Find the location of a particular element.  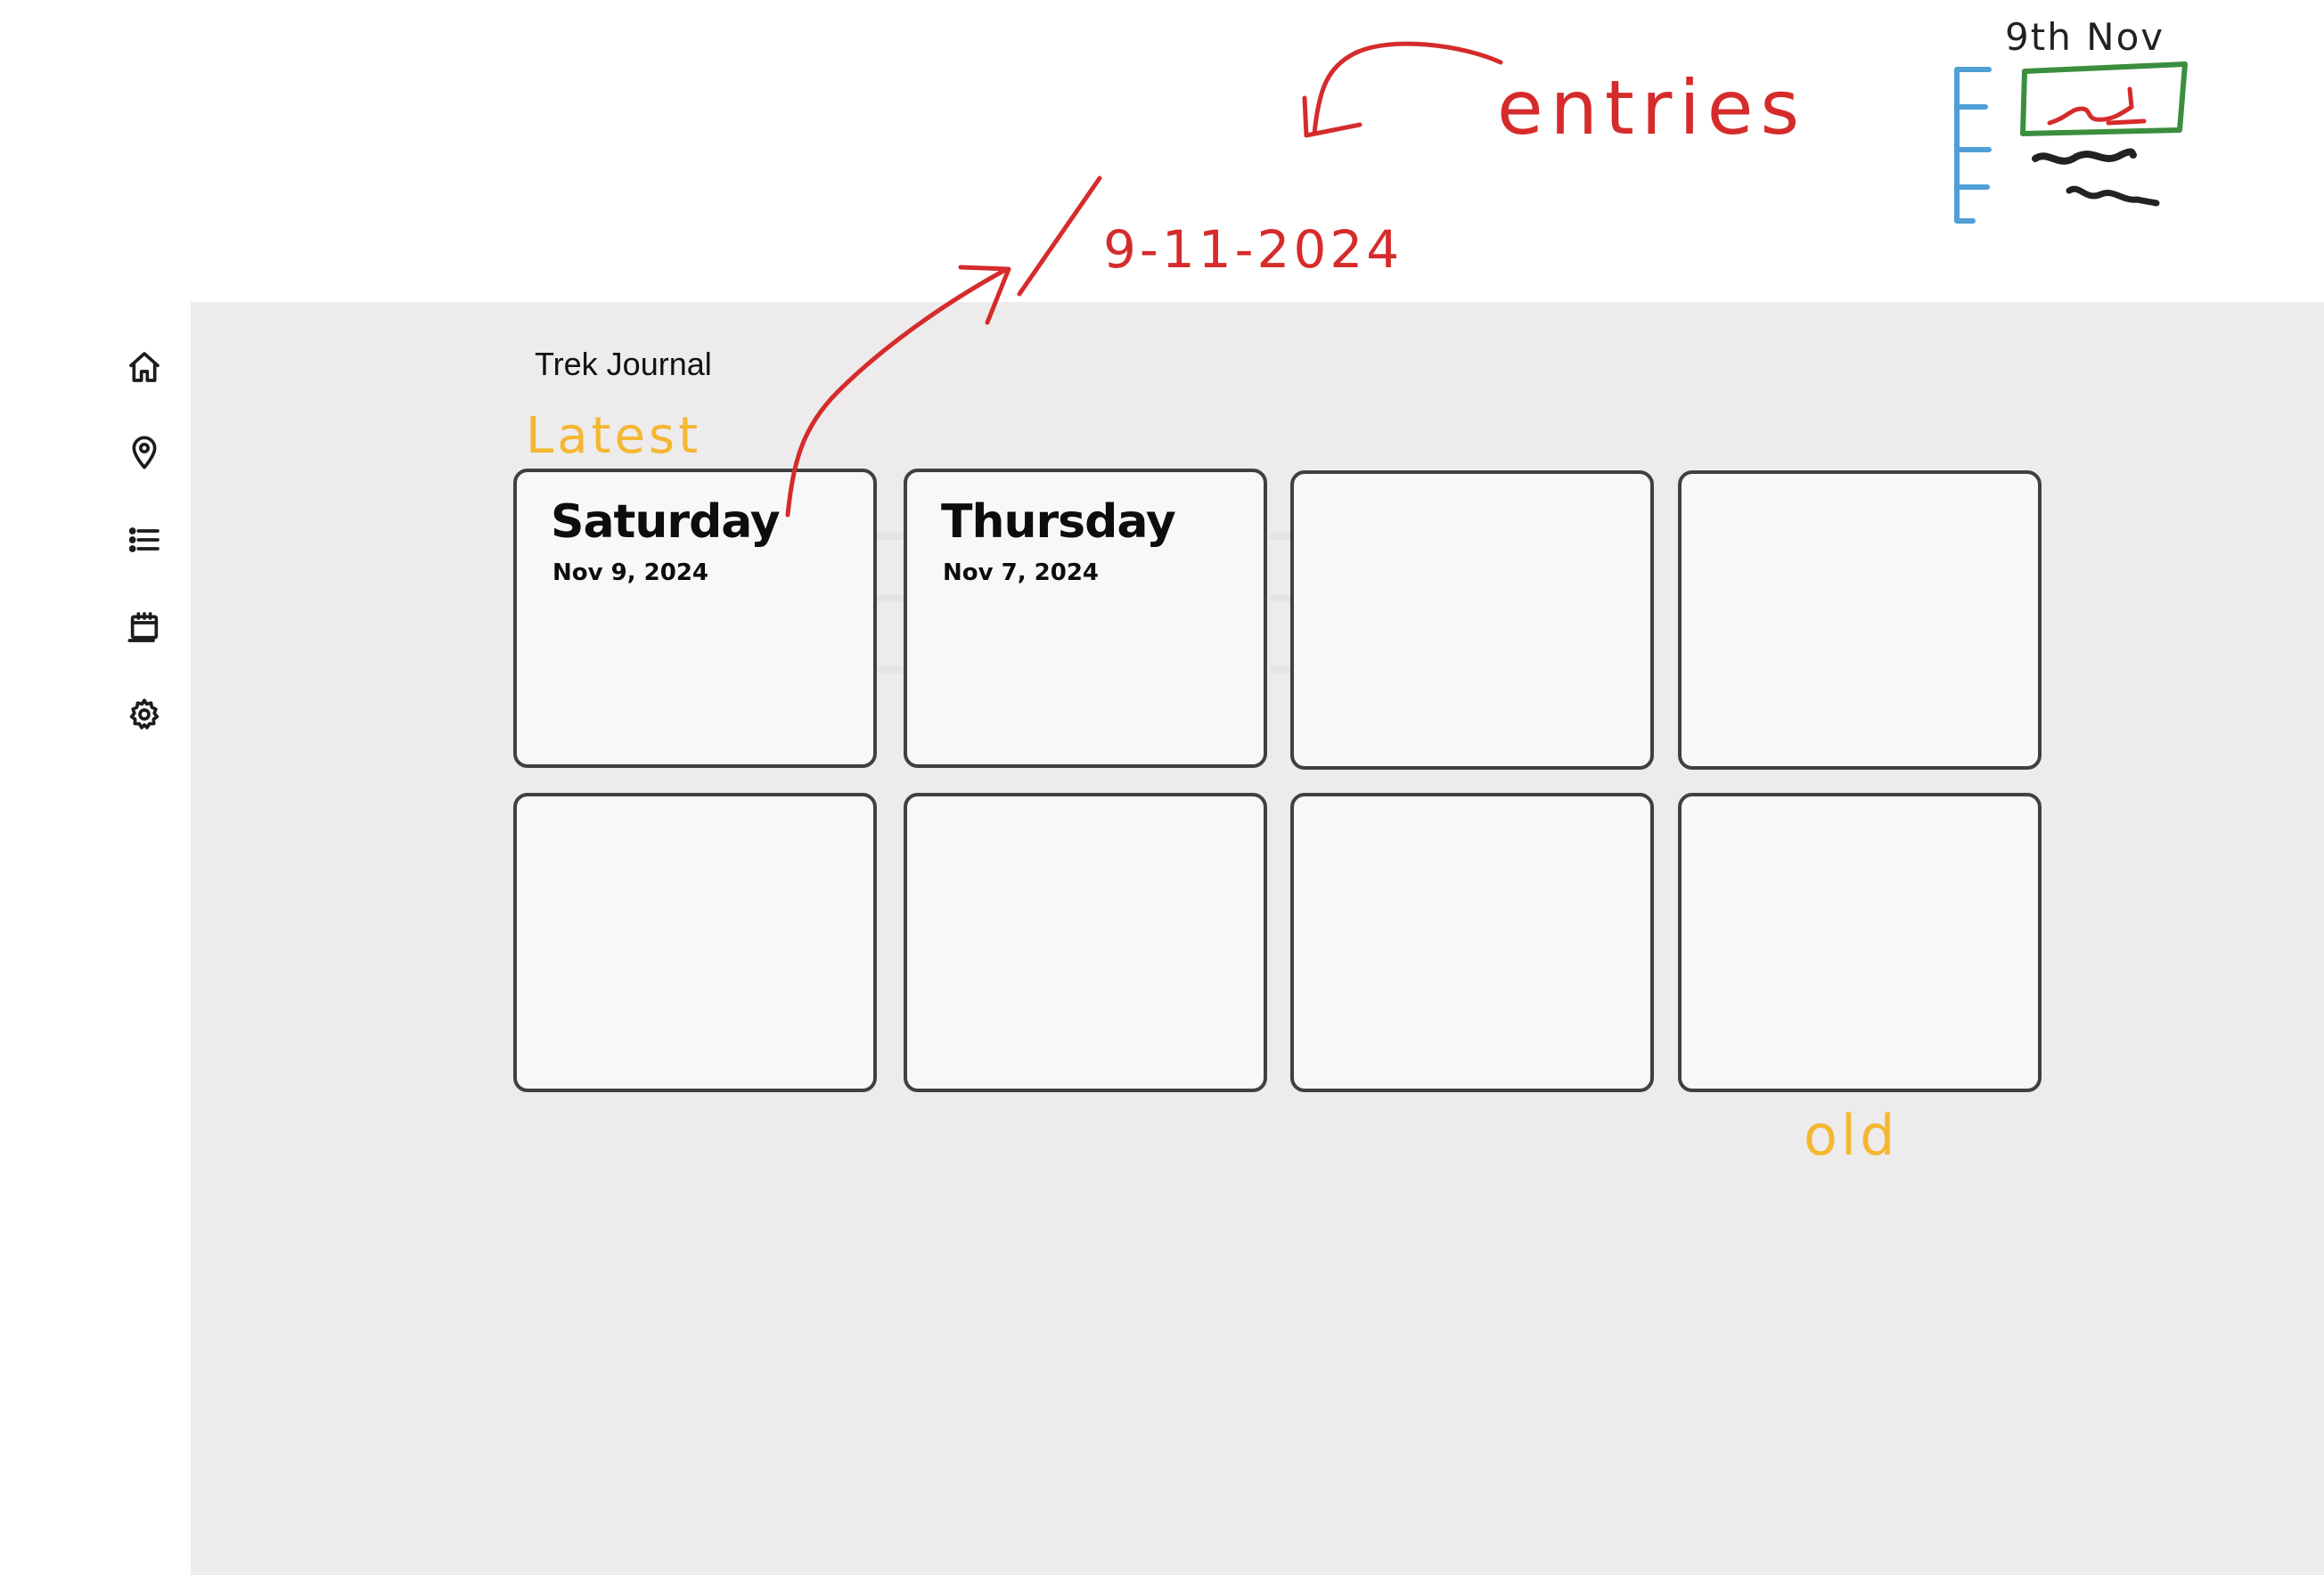

list-icon is located at coordinates (144, 539).